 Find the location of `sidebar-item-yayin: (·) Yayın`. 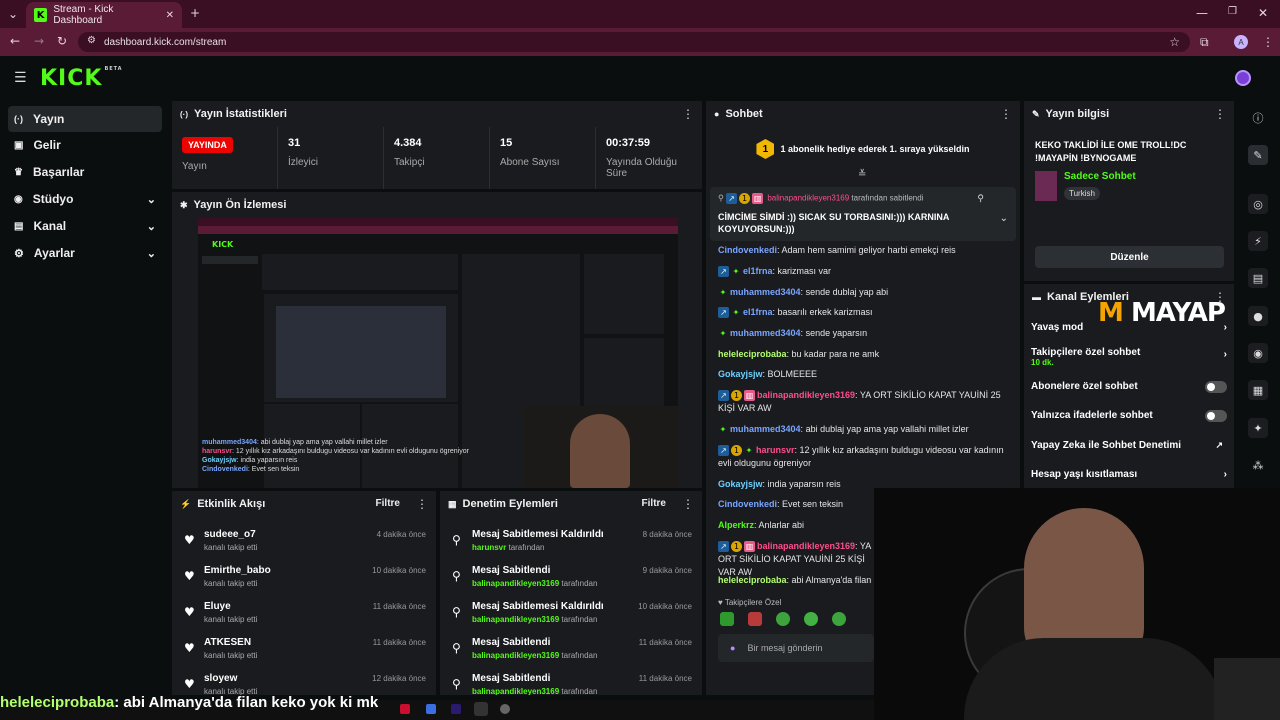

sidebar-item-yayin: (·) Yayın is located at coordinates (85, 119).